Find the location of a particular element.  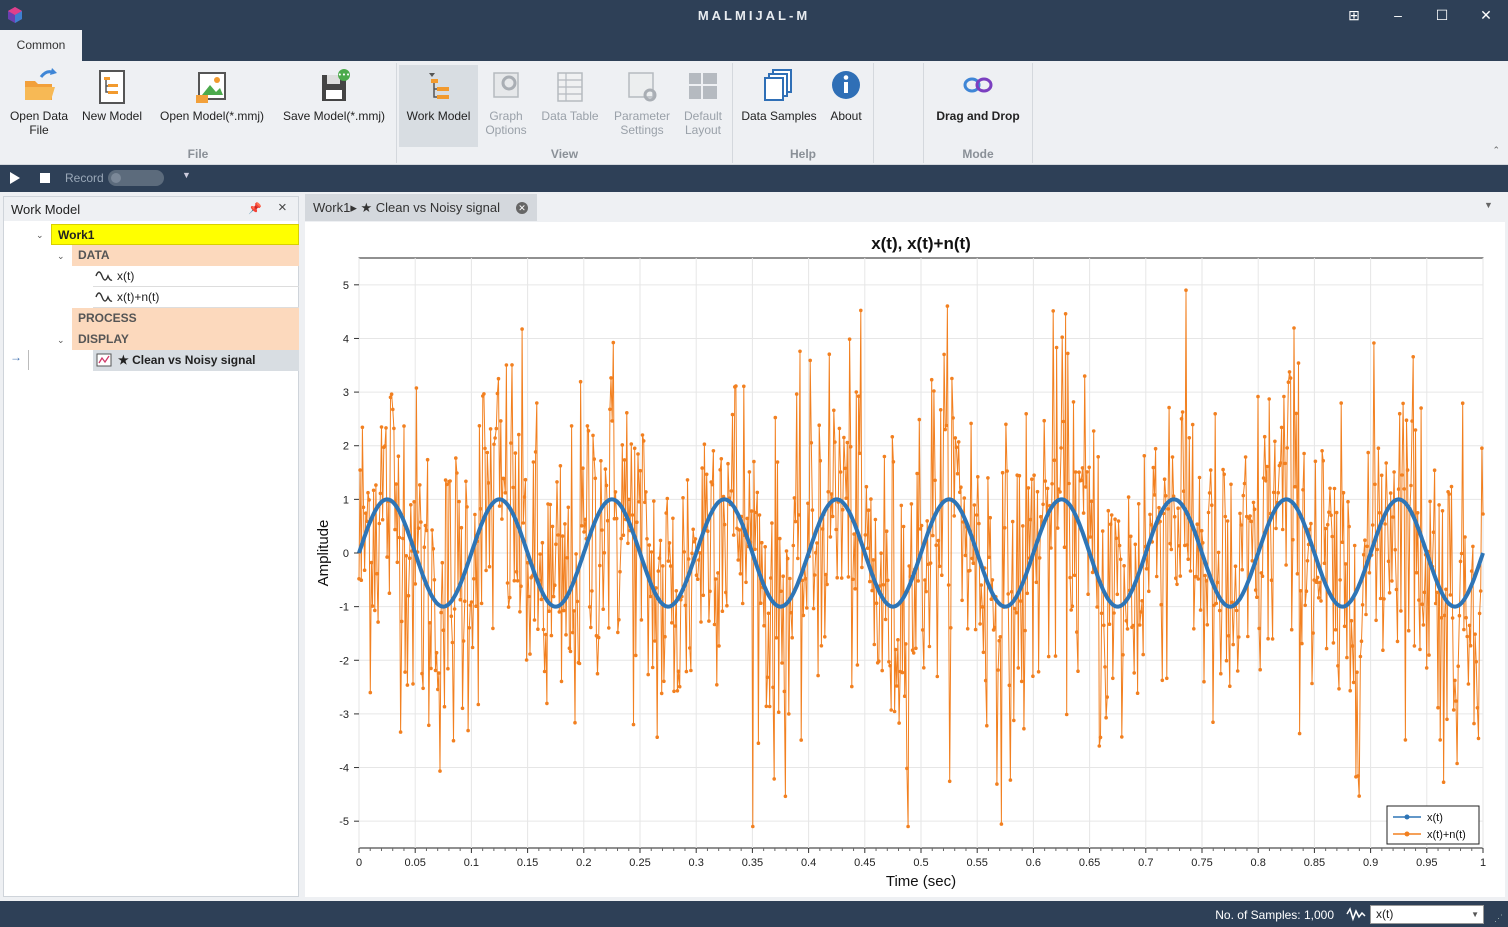

play-icon is located at coordinates (15, 178).